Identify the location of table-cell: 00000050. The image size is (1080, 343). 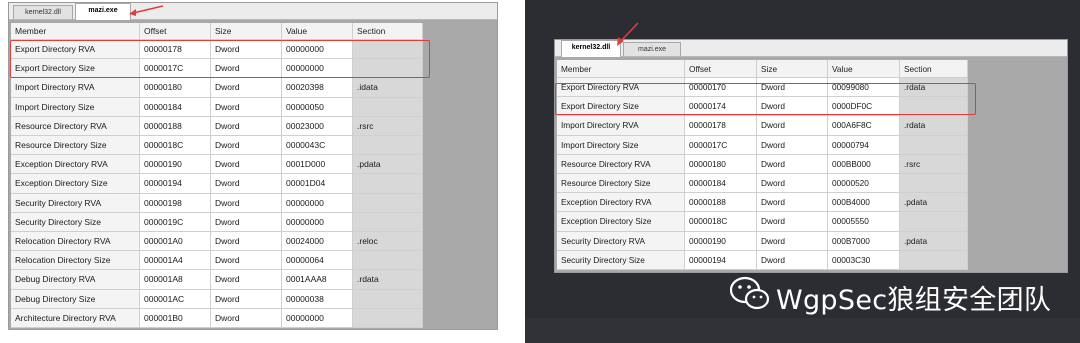
(317, 107).